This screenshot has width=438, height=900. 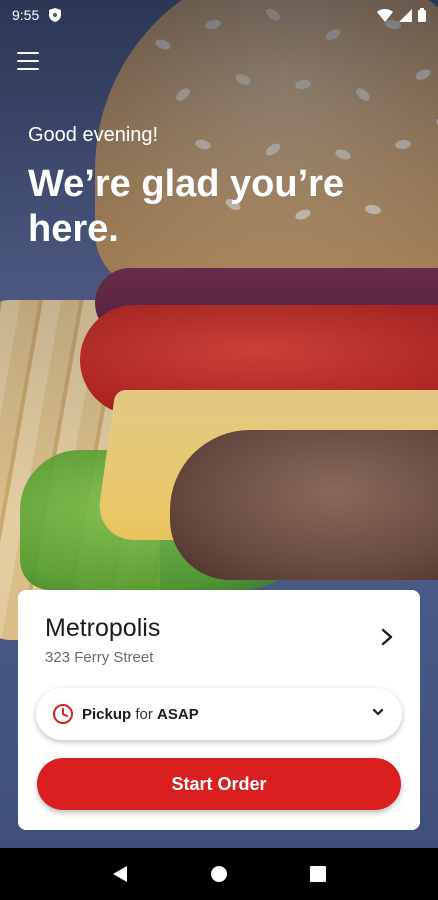 I want to click on system-nav-bar, so click(x=219, y=874).